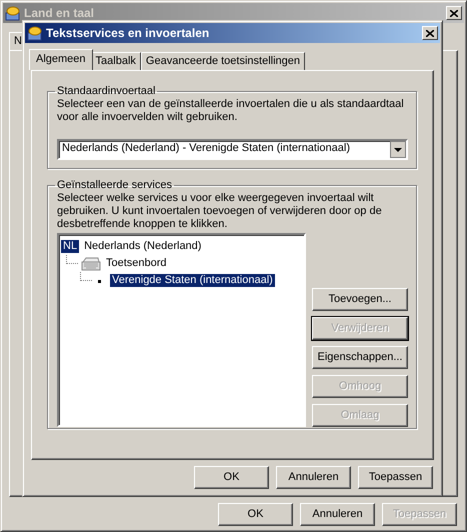 Image resolution: width=467 pixels, height=532 pixels. What do you see at coordinates (231, 111) in the screenshot?
I see `description-text: Selecteer een van de geïnstalleerde invoertalen die u als standaardtaal voor alle invoervelden wilt gebruiken.` at bounding box center [231, 111].